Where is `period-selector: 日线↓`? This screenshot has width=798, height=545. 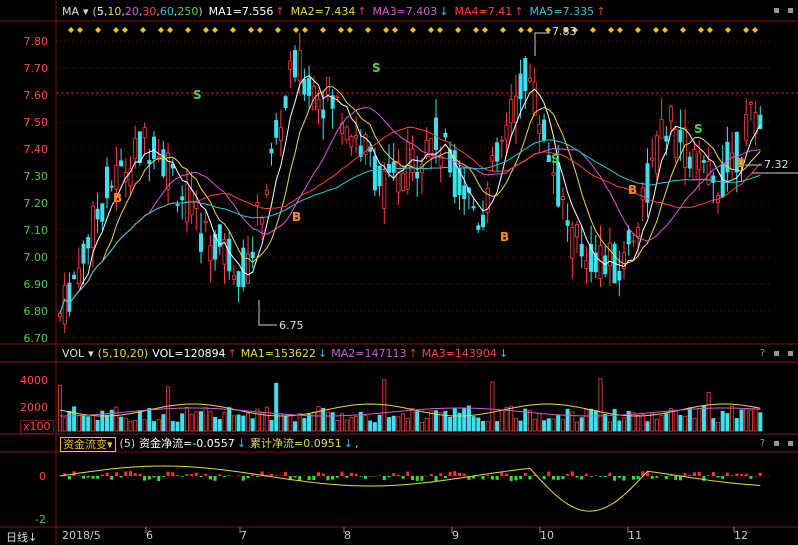 period-selector: 日线↓ is located at coordinates (21, 537).